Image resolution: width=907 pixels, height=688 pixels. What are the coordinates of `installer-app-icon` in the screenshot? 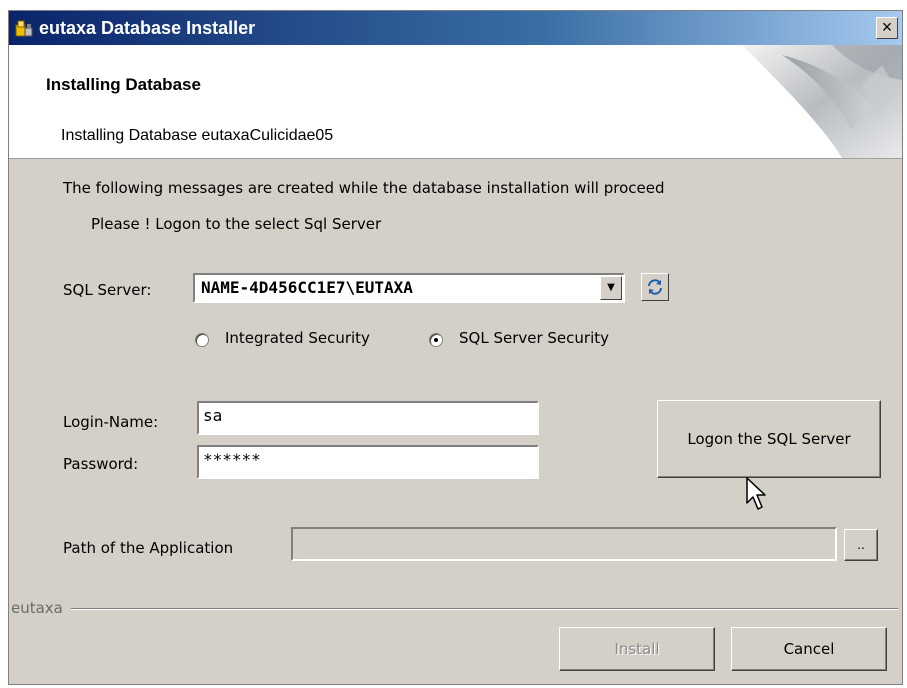 It's located at (24, 28).